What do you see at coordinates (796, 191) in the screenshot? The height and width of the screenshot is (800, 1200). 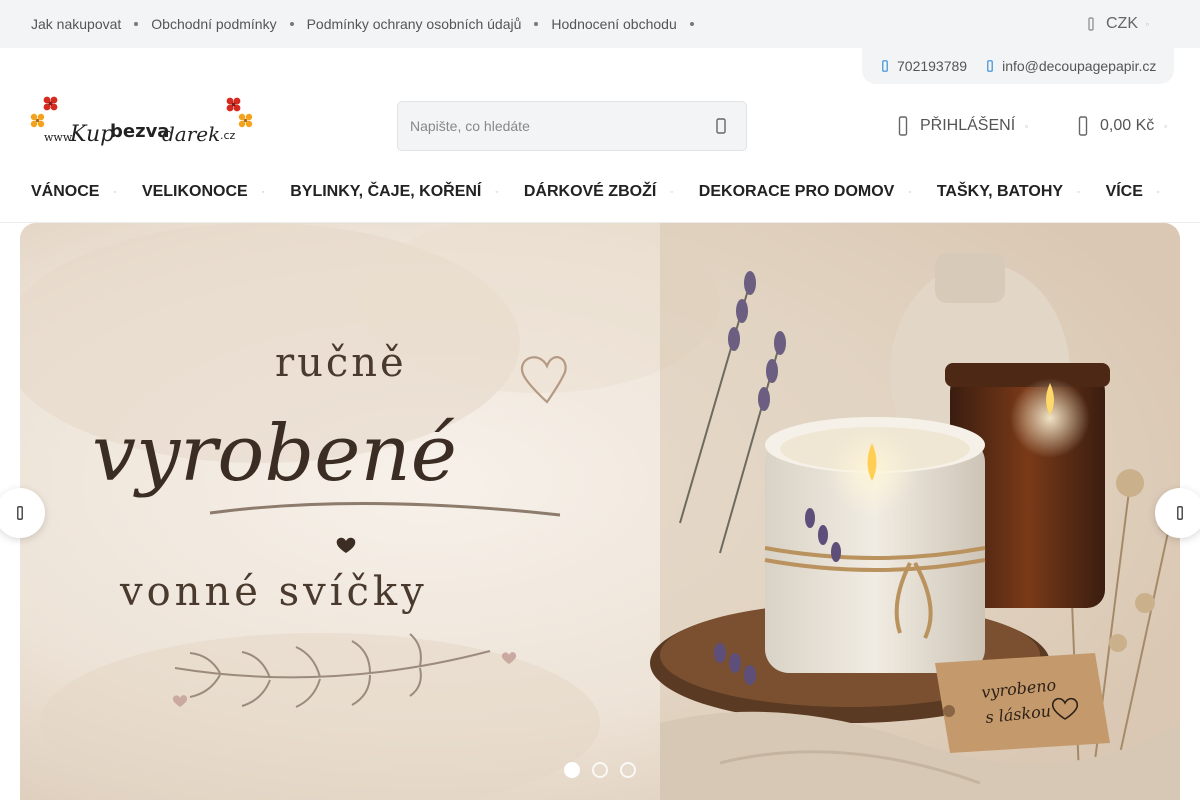 I see `nav-item-label: DEKORACE PRO DOMOV` at bounding box center [796, 191].